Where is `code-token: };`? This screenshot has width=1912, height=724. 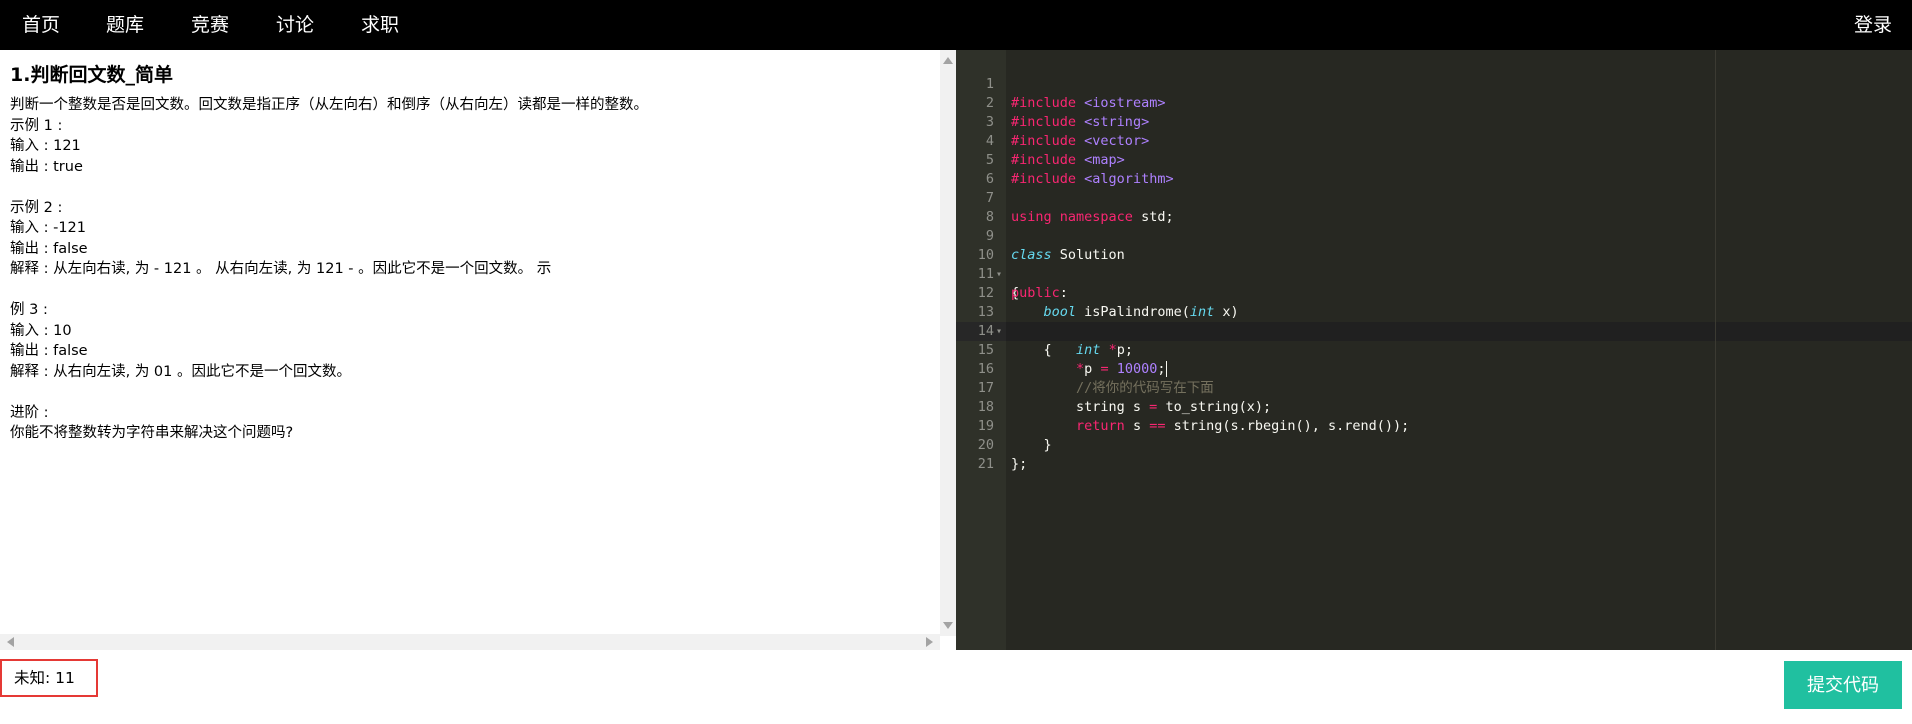
code-token: }; is located at coordinates (1019, 464).